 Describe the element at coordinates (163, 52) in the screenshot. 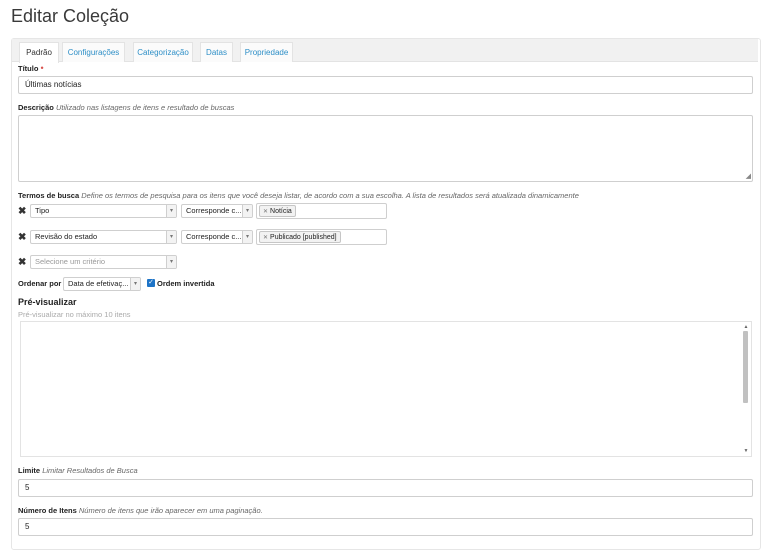

I see `tab-categorizacao: Categorização` at that location.